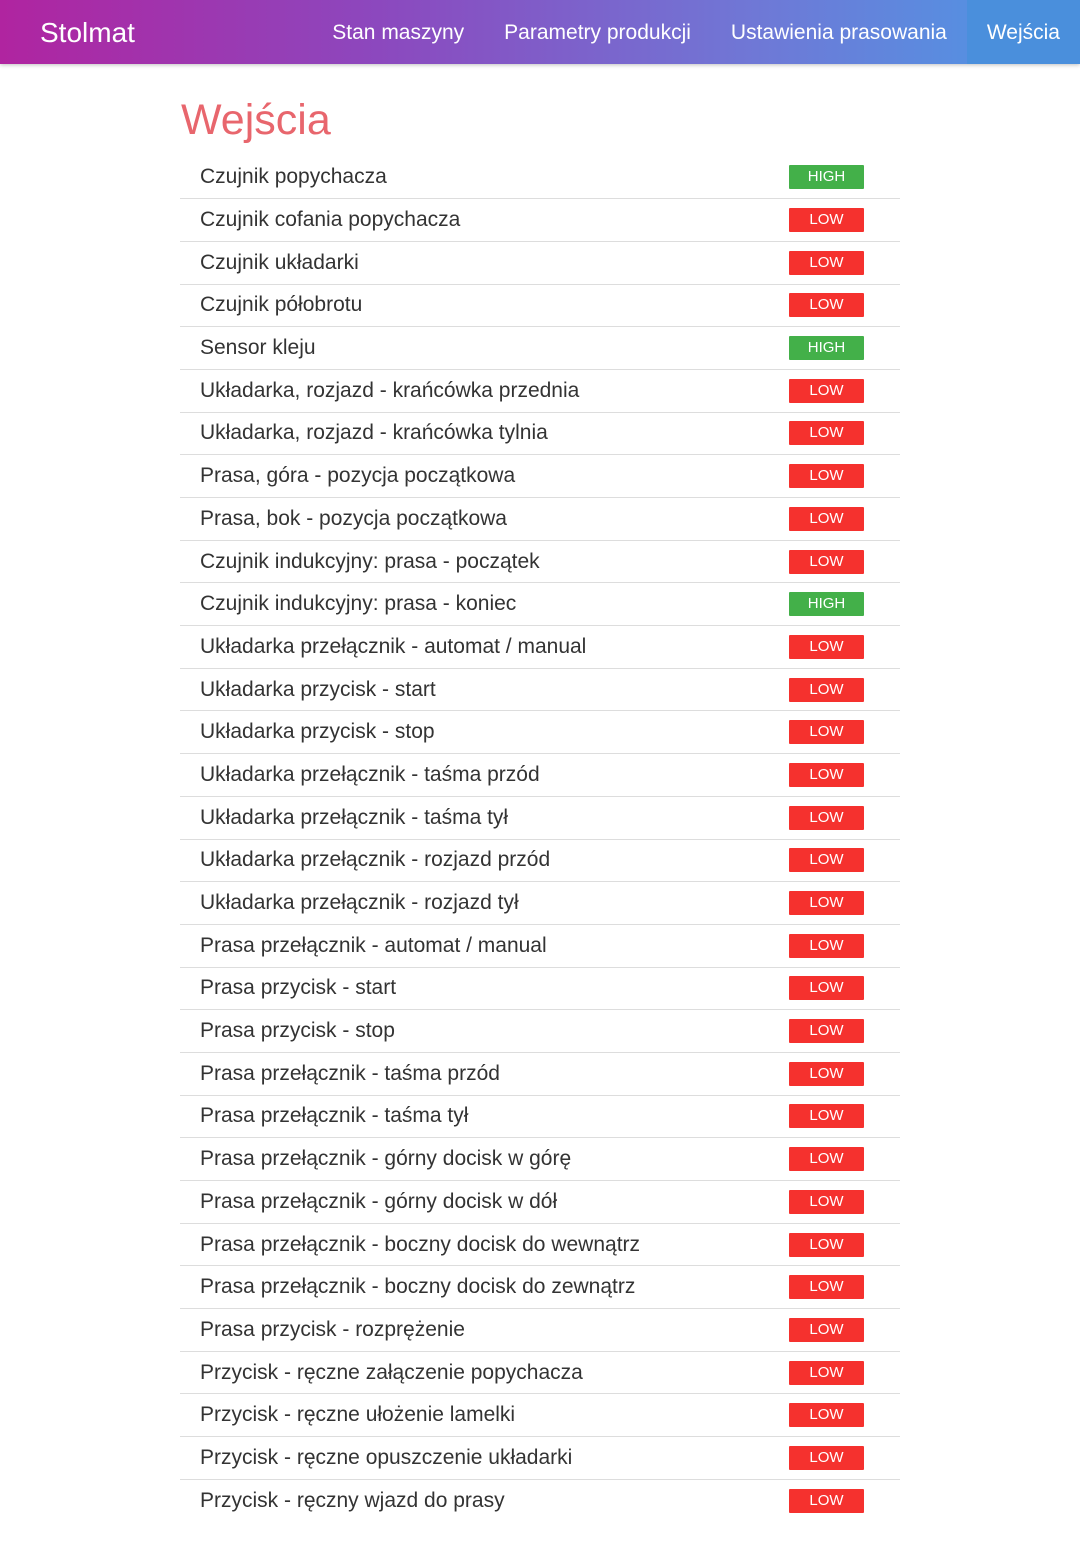 Image resolution: width=1080 pixels, height=1545 pixels. Describe the element at coordinates (358, 476) in the screenshot. I see `input-name: Prasa, góra - pozycja początkowa` at that location.